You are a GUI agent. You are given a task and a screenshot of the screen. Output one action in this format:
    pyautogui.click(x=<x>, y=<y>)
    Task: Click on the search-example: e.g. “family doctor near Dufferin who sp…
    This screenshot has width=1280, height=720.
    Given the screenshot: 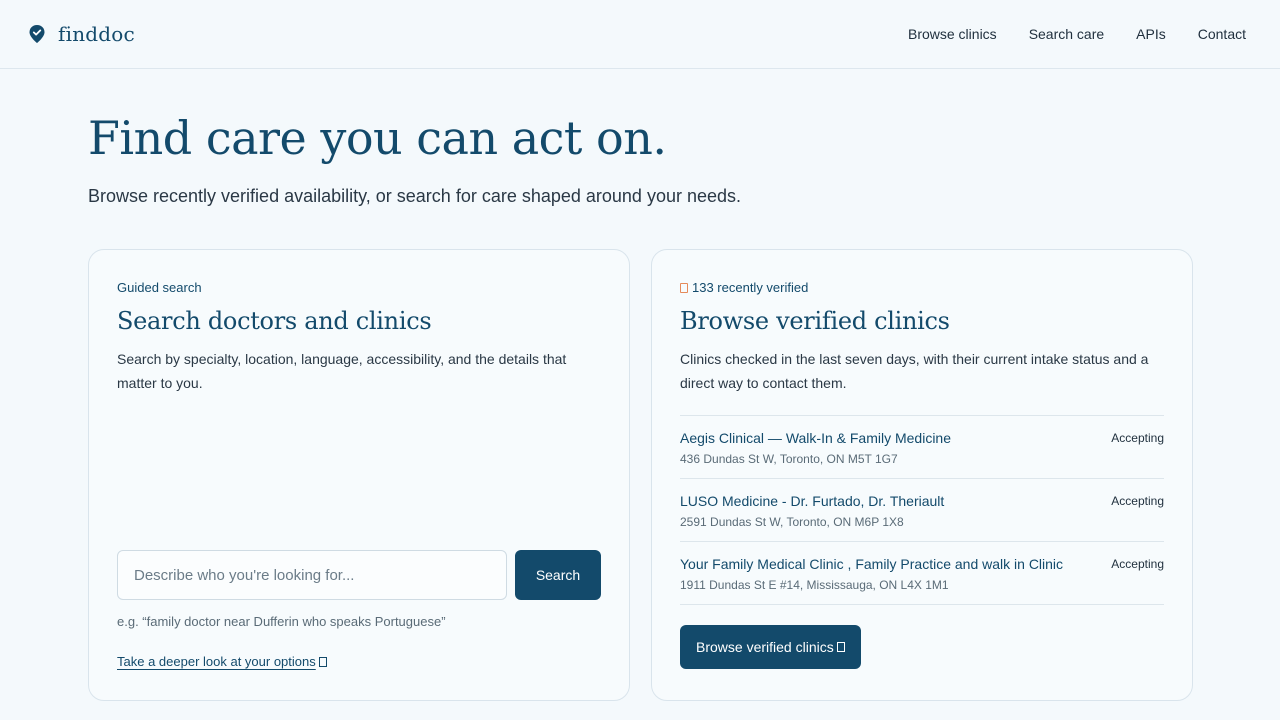 What is the action you would take?
    pyautogui.click(x=281, y=621)
    